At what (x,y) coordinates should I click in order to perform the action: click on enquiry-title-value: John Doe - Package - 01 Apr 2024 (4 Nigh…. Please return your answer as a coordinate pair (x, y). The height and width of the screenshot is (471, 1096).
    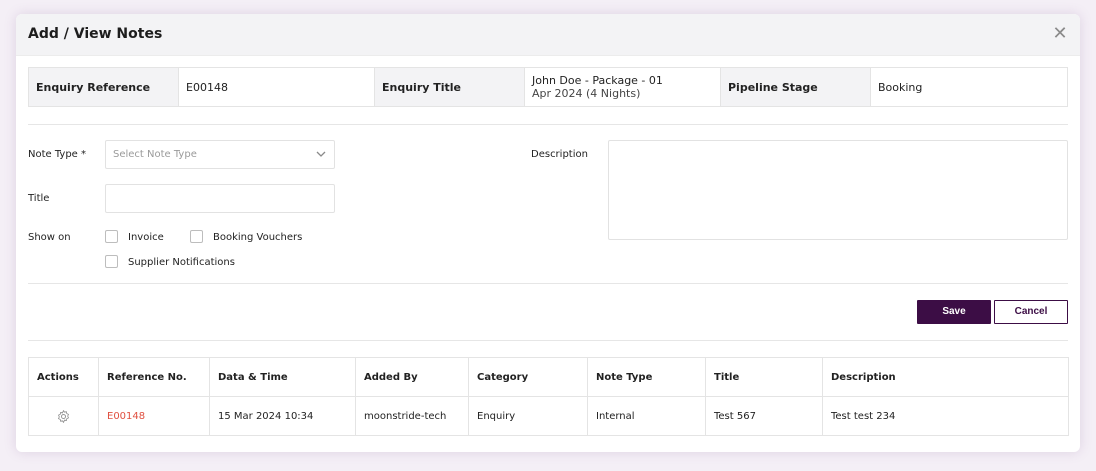
    Looking at the image, I should click on (623, 87).